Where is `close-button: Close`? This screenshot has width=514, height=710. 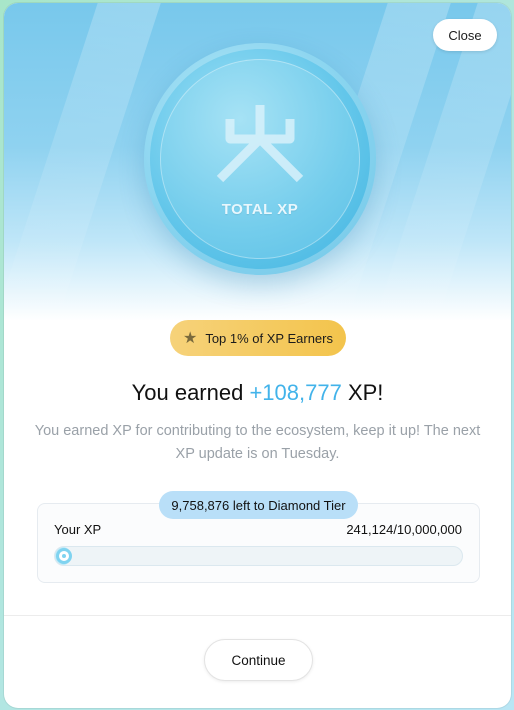 close-button: Close is located at coordinates (465, 35).